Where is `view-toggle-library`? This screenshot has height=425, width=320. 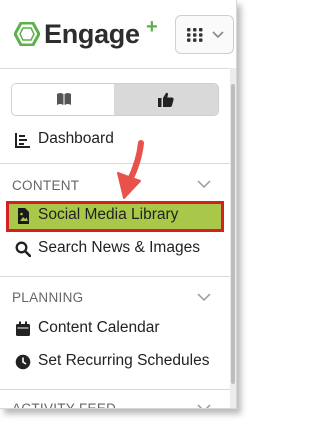
view-toggle-library is located at coordinates (63, 99).